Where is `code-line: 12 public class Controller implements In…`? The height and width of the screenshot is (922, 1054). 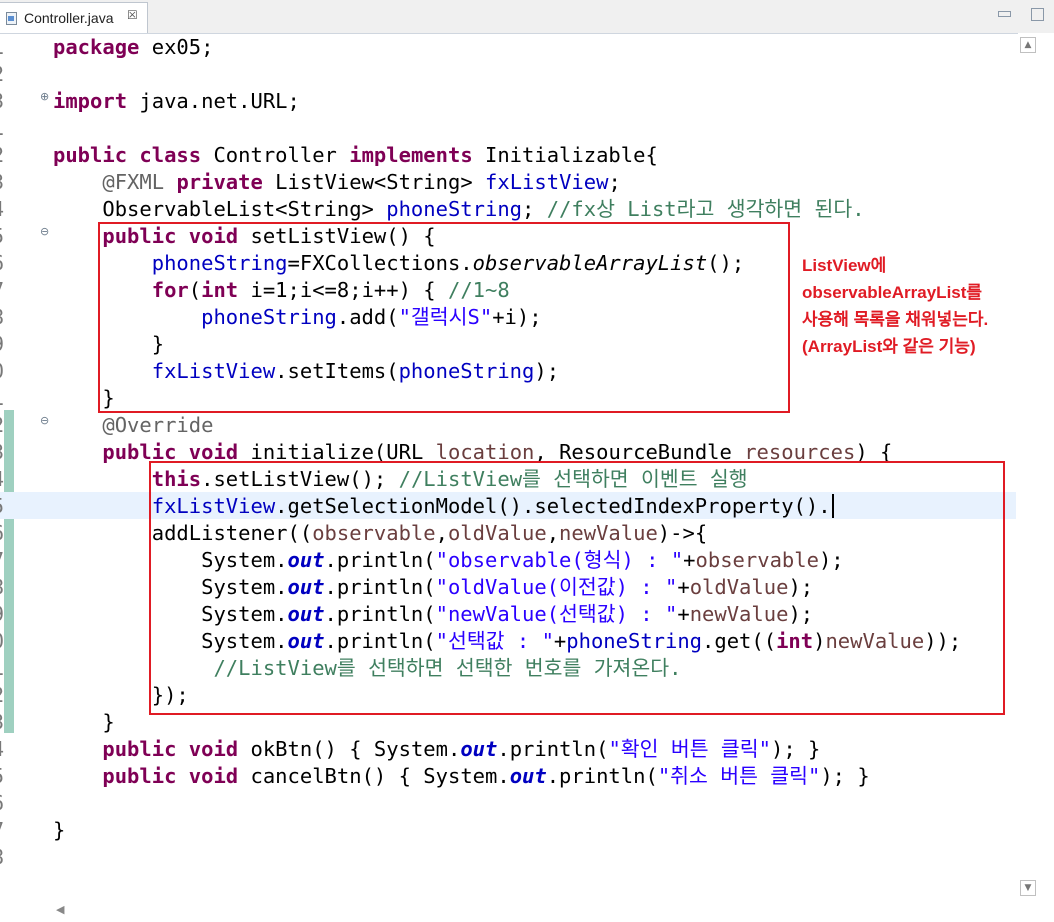
code-line: 12 public class Controller implements In… is located at coordinates (508, 154).